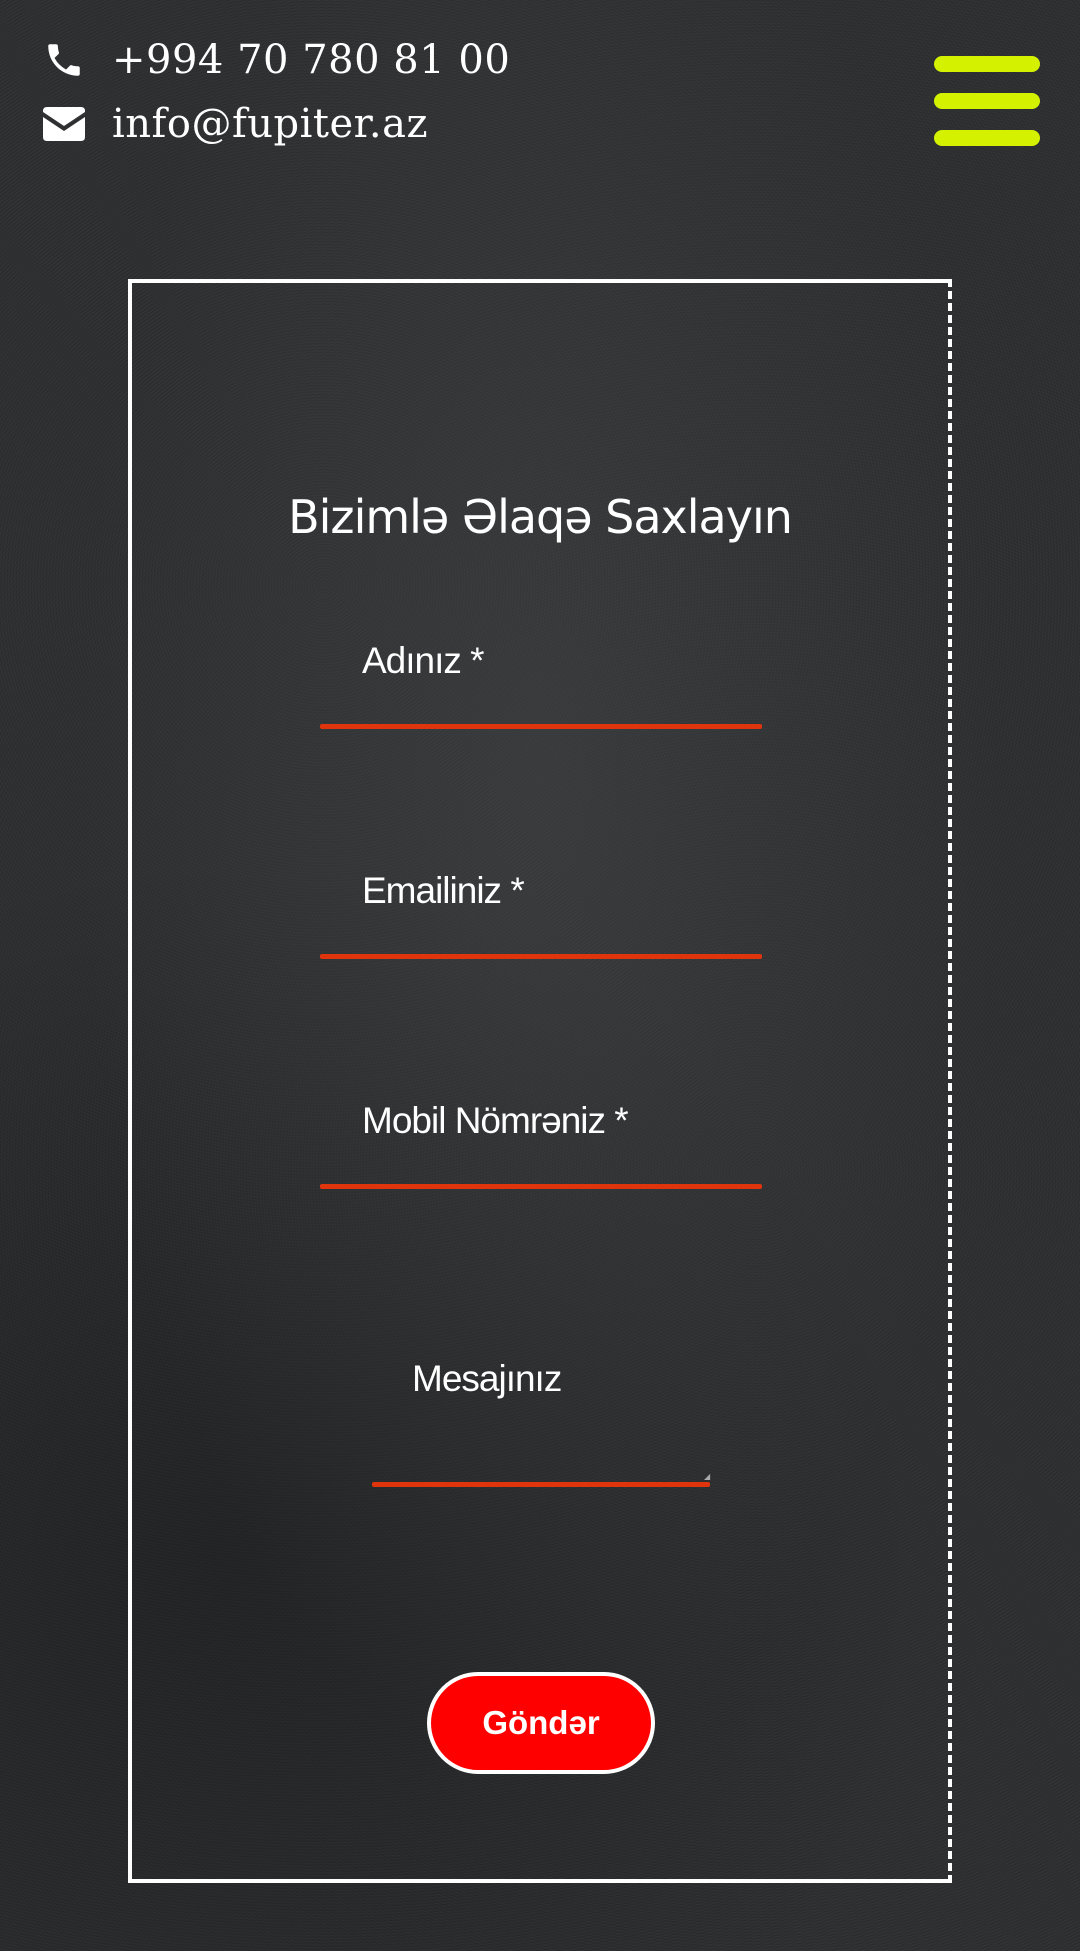 Image resolution: width=1080 pixels, height=1951 pixels. Describe the element at coordinates (541, 956) in the screenshot. I see `email-underline` at that location.